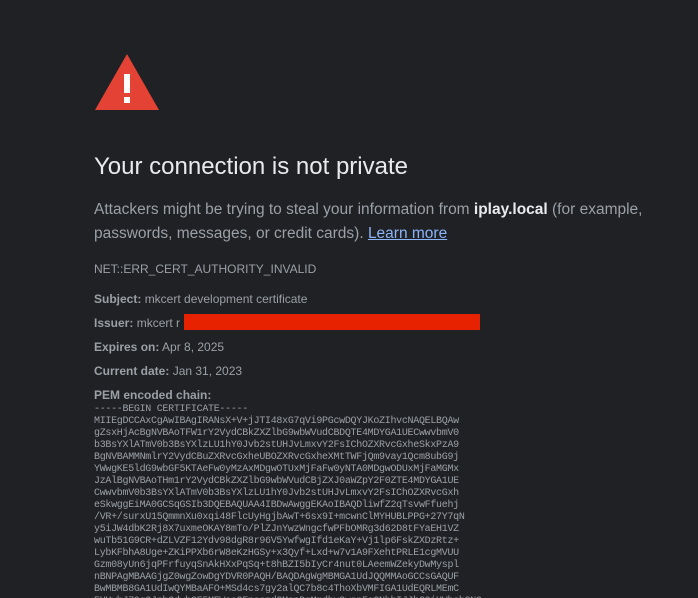 The image size is (698, 598). I want to click on current-date-row: Current date: Jan 31, 2023, so click(168, 371).